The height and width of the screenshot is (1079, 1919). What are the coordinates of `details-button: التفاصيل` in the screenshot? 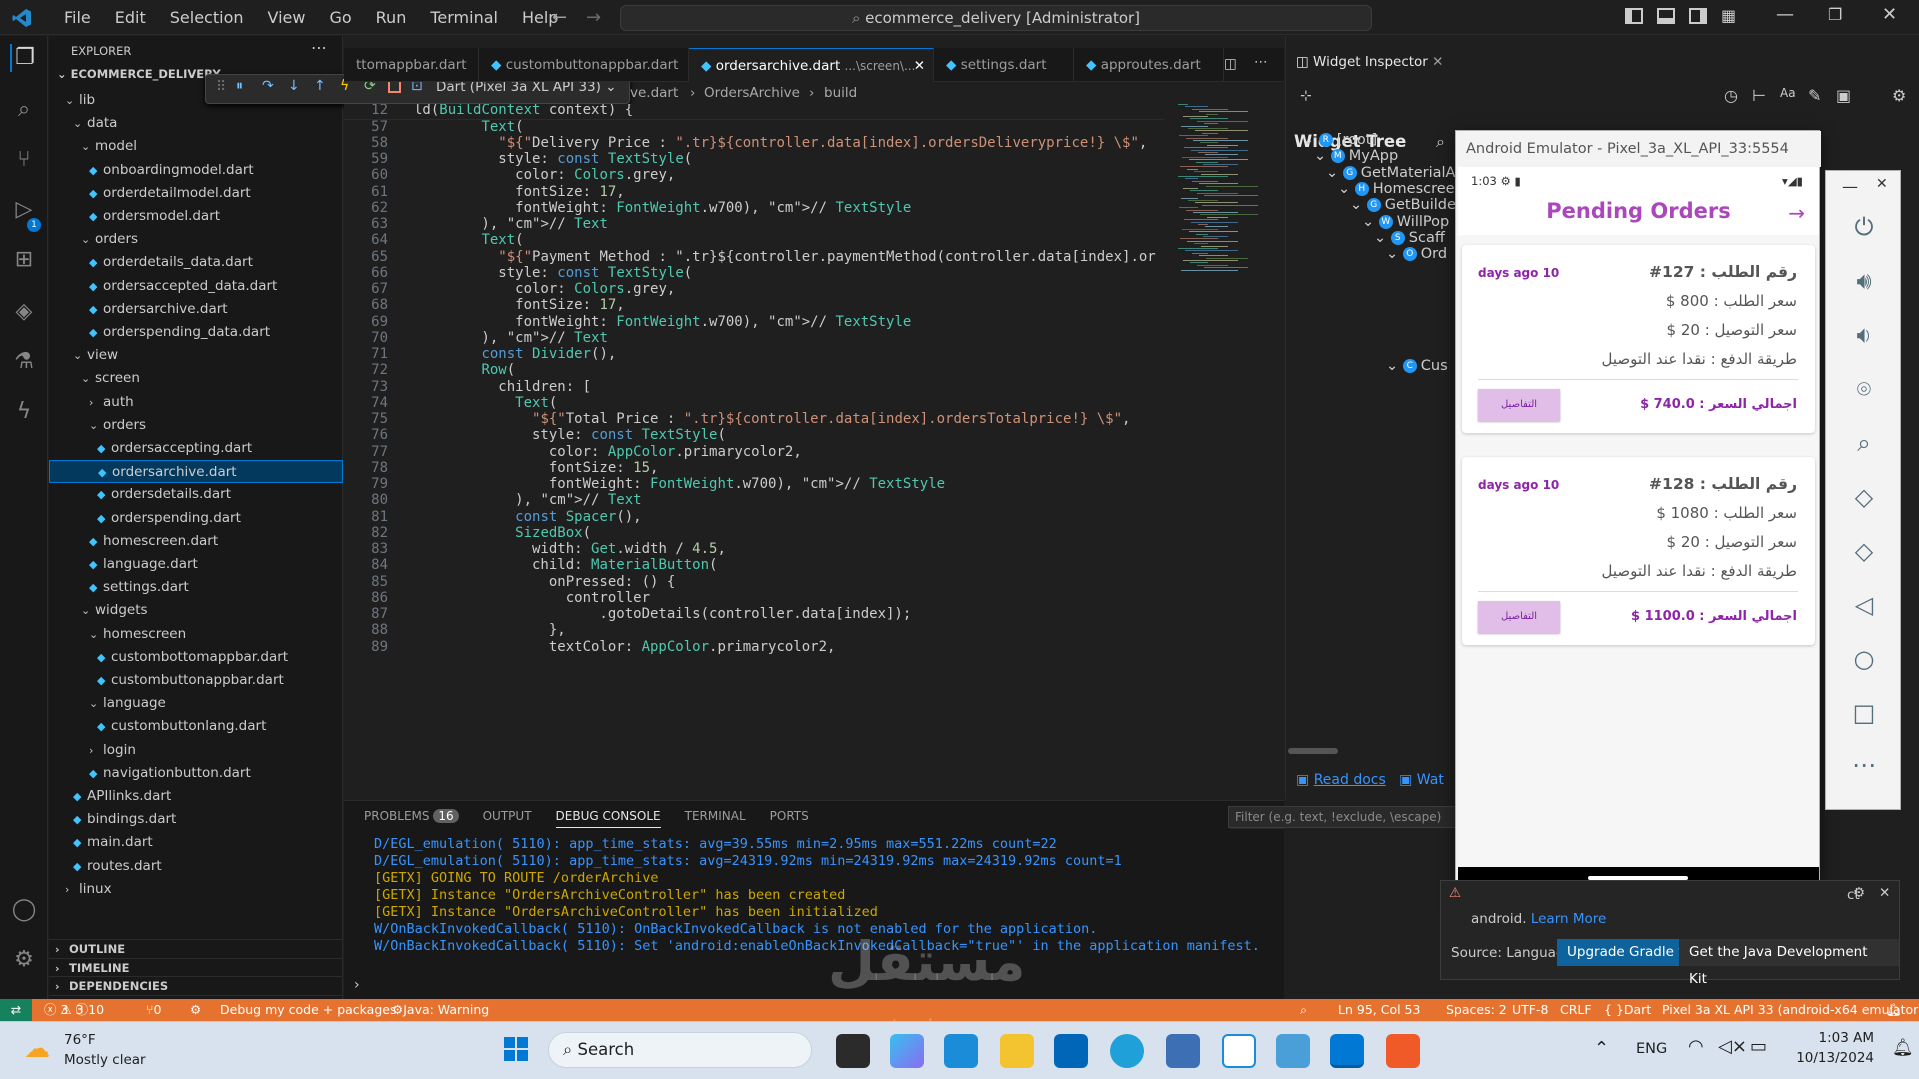 It's located at (1519, 617).